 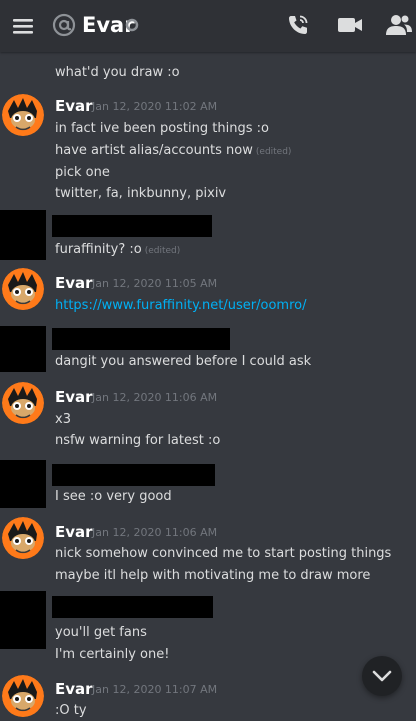 I want to click on phone-icon, so click(x=298, y=25).